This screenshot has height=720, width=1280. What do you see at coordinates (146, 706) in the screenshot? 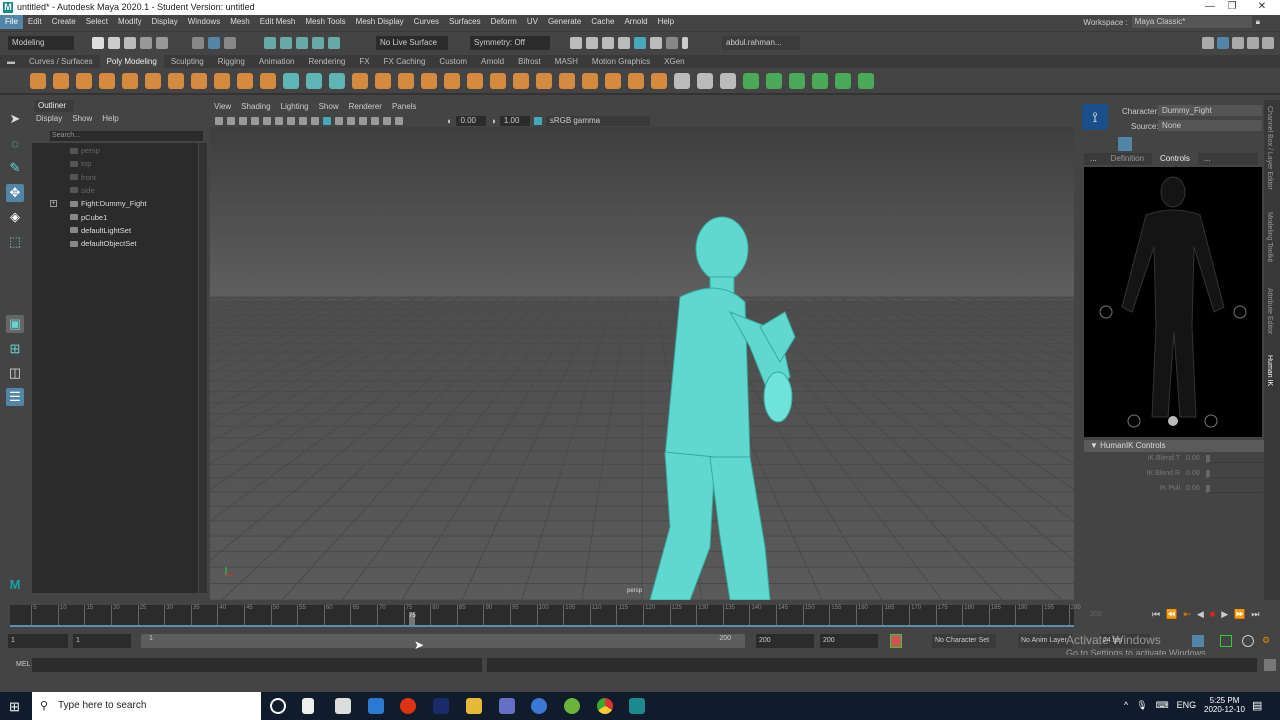
I see `taskbar-search-input: Type here to search` at bounding box center [146, 706].